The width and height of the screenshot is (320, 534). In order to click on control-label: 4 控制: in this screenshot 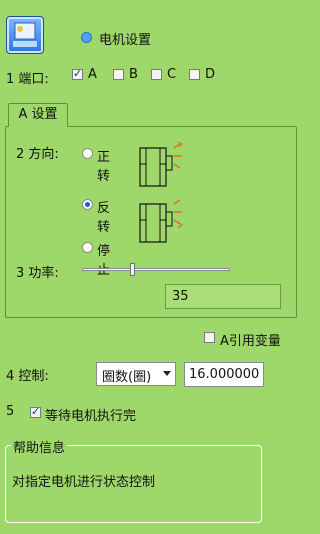, I will do `click(27, 376)`.